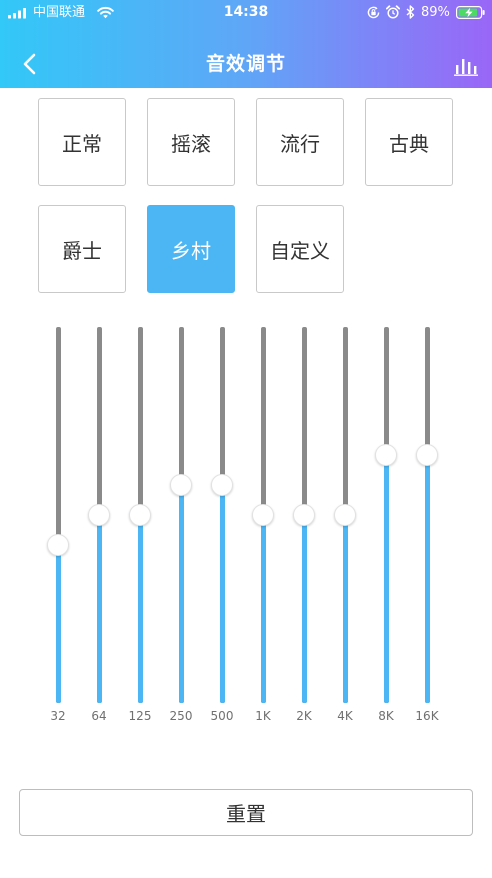 The width and height of the screenshot is (492, 878). What do you see at coordinates (181, 716) in the screenshot?
I see `band-label: 250` at bounding box center [181, 716].